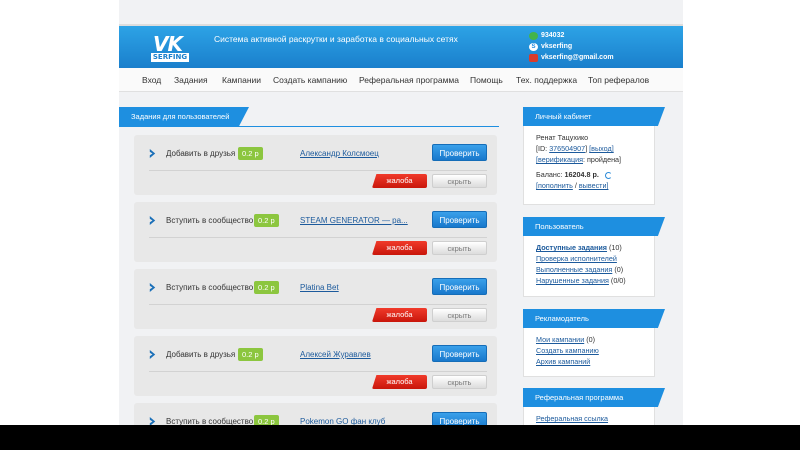  I want to click on contact-mail: vkserfing@gmail.com, so click(571, 58).